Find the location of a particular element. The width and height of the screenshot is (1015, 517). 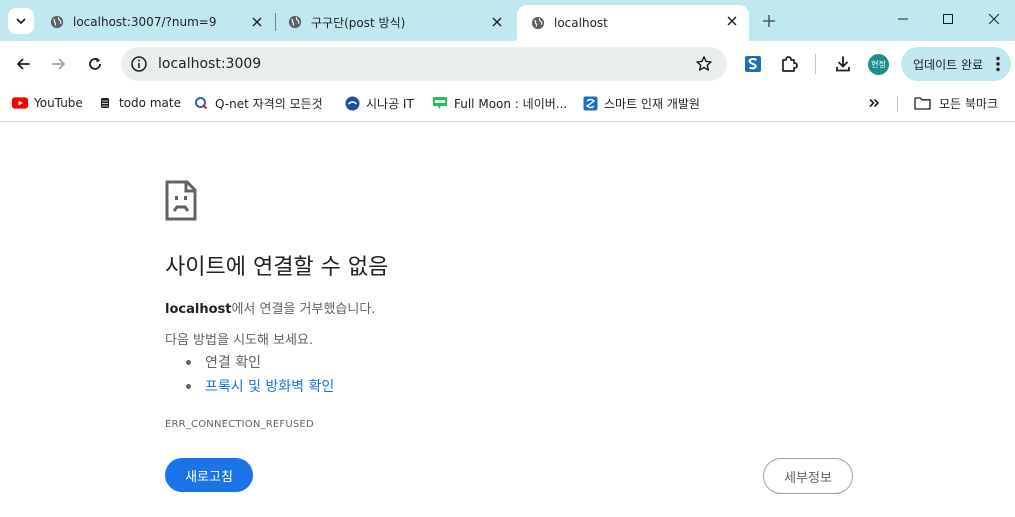

update-label: 업데이트 완료 is located at coordinates (948, 64).